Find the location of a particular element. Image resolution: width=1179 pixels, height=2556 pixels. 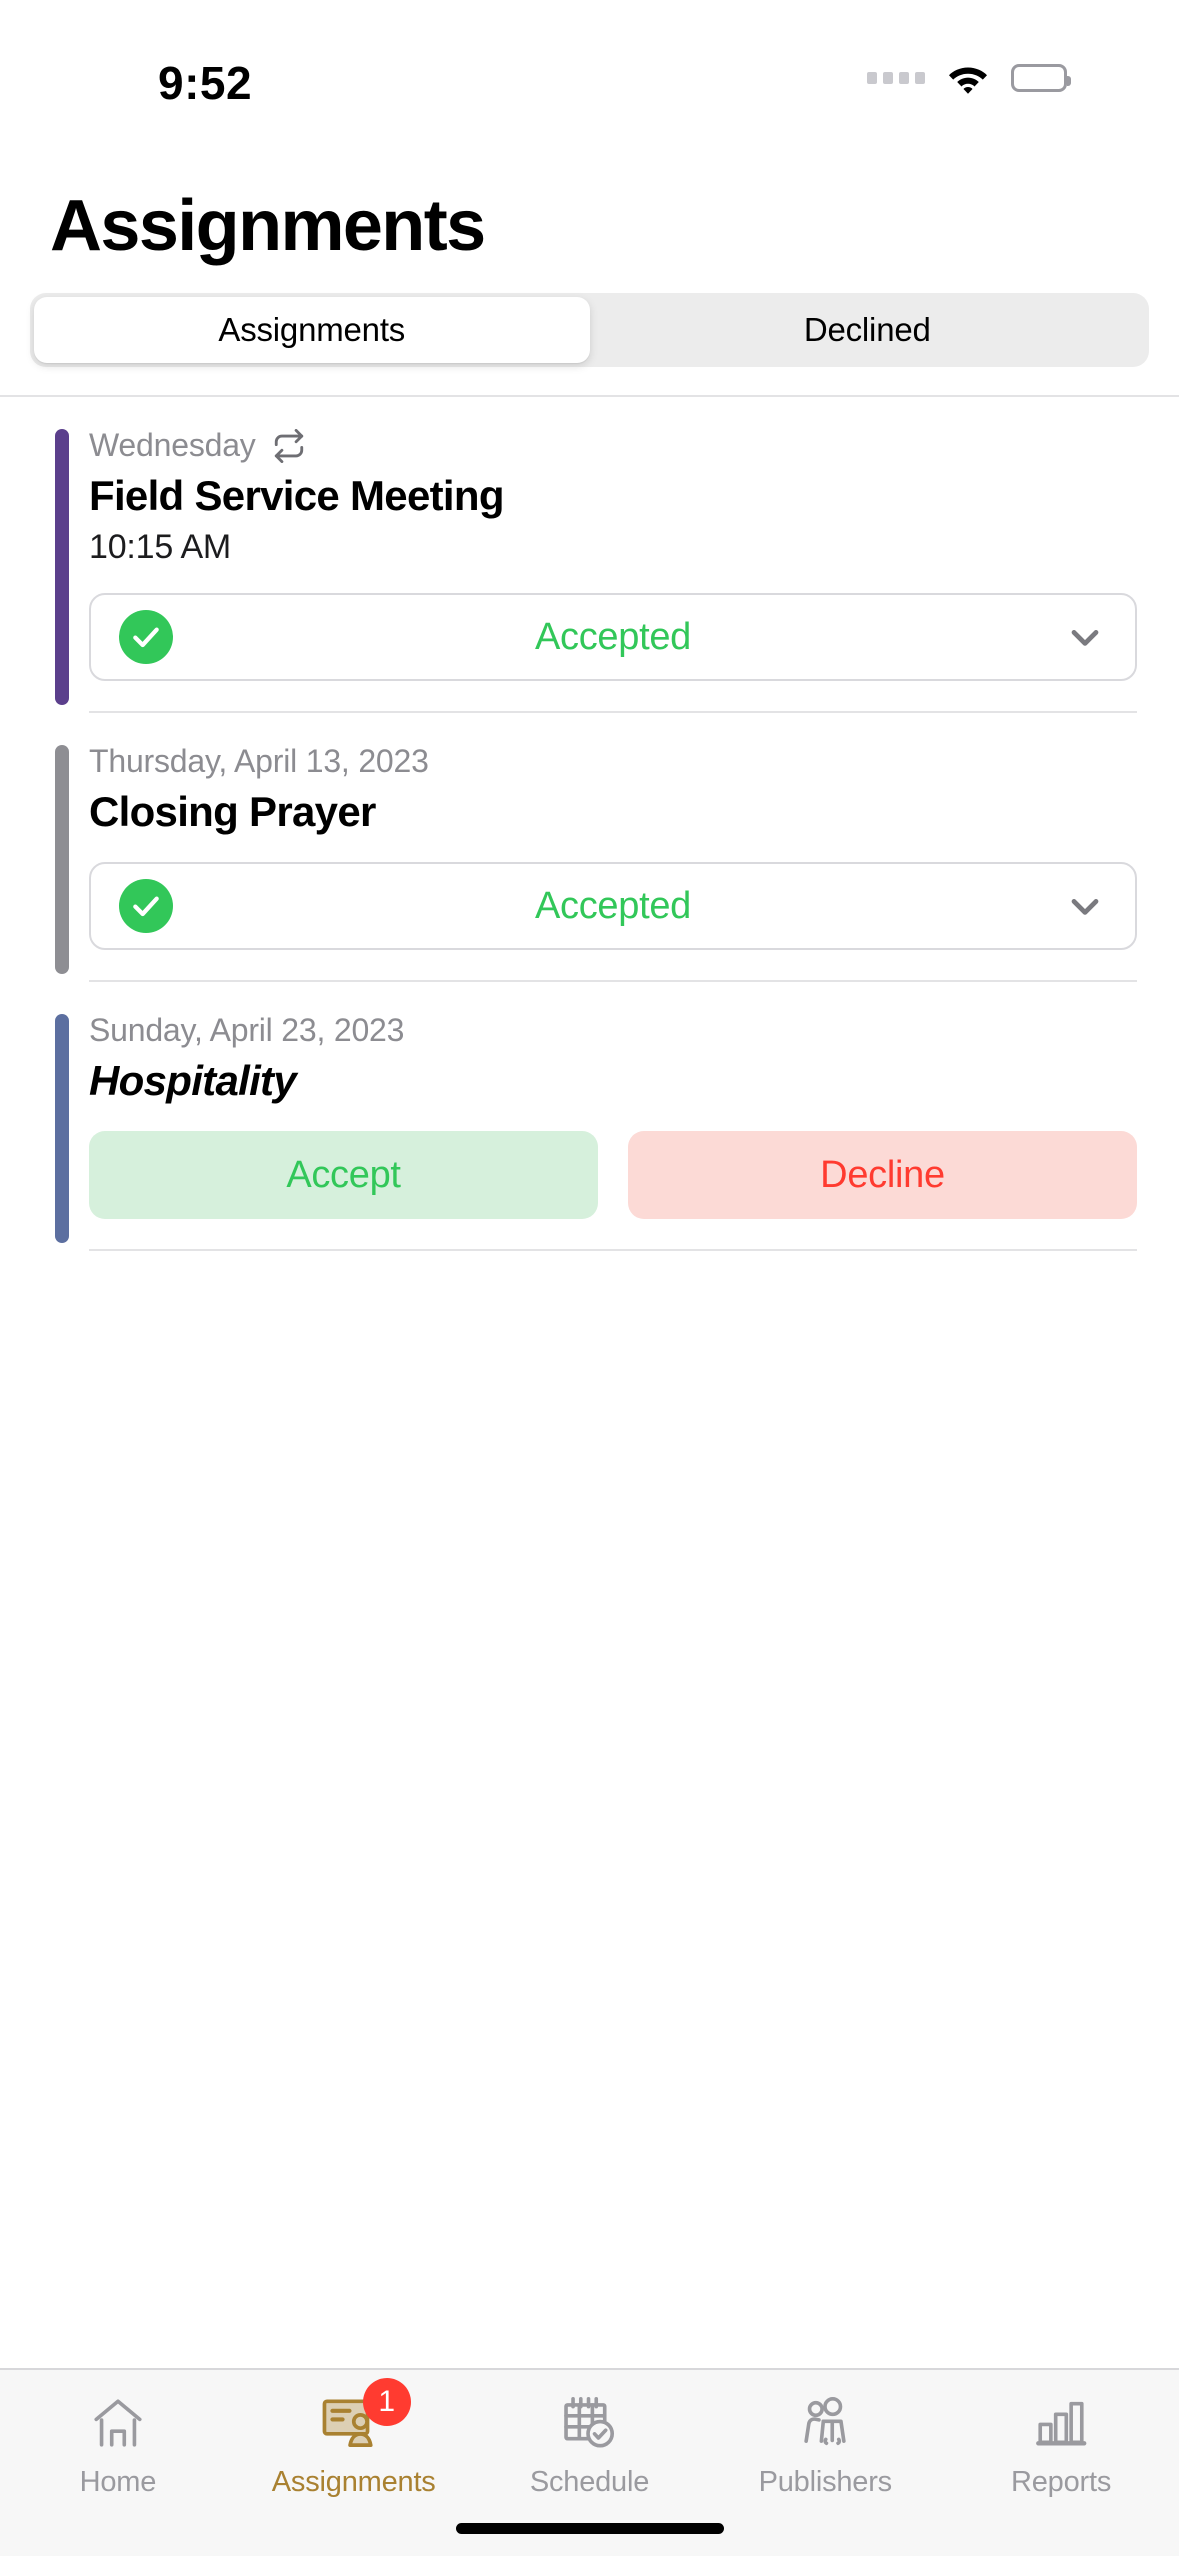

assignment-title: Closing Prayer is located at coordinates (232, 811).